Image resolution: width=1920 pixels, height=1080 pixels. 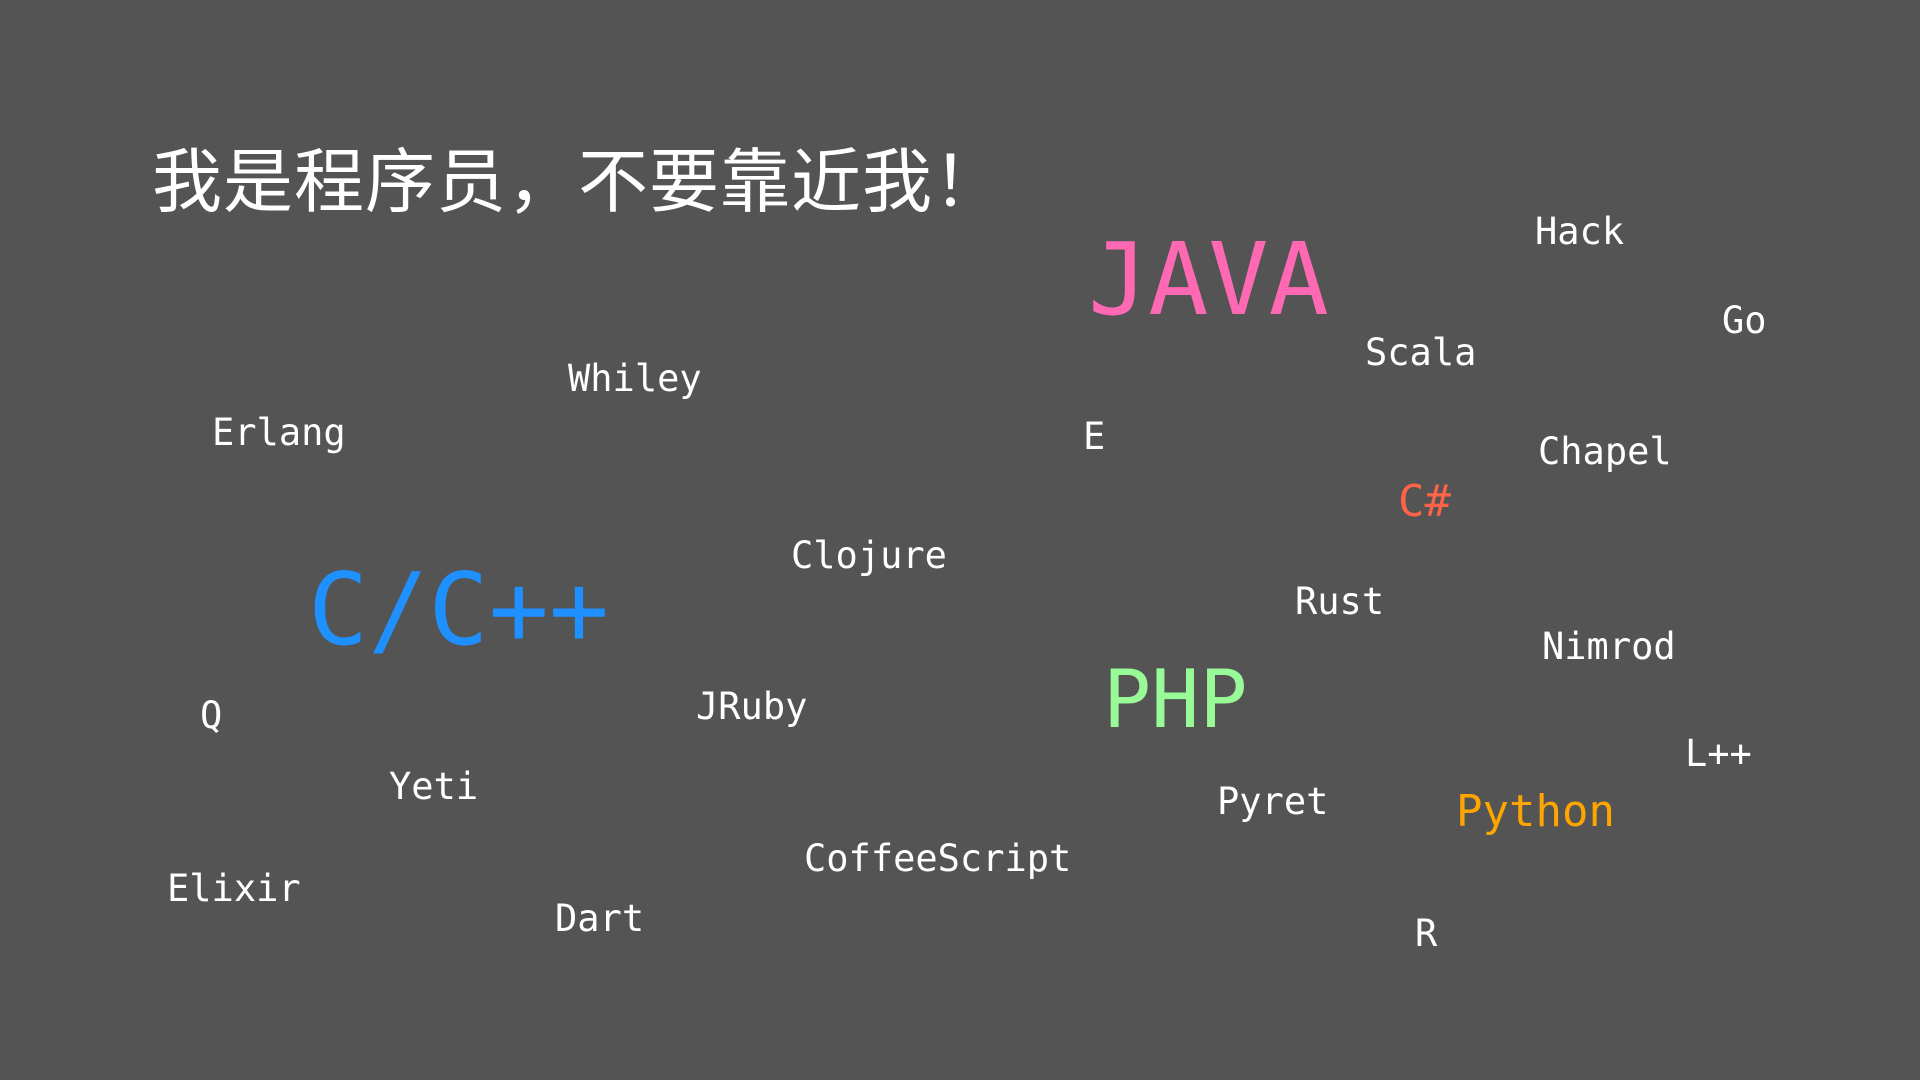 I want to click on word-r: R, so click(x=1426, y=933).